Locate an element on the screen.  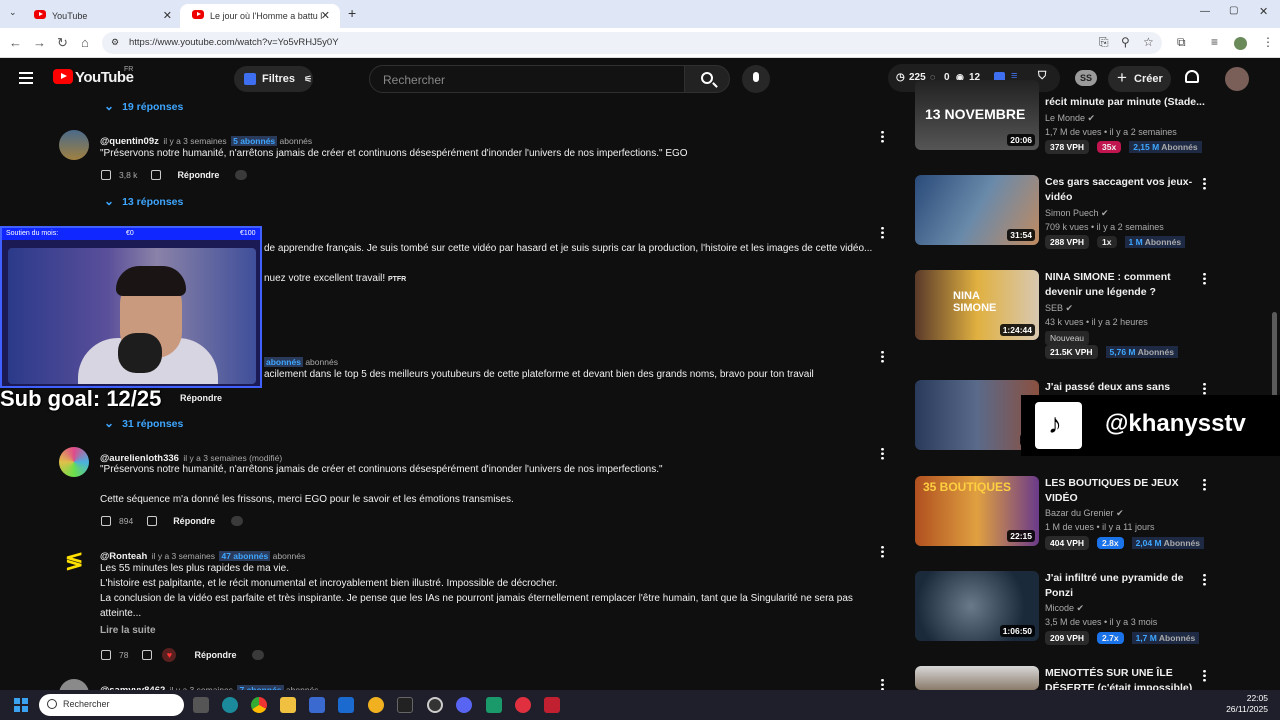
home-icon: ⌂ is located at coordinates (85, 42).